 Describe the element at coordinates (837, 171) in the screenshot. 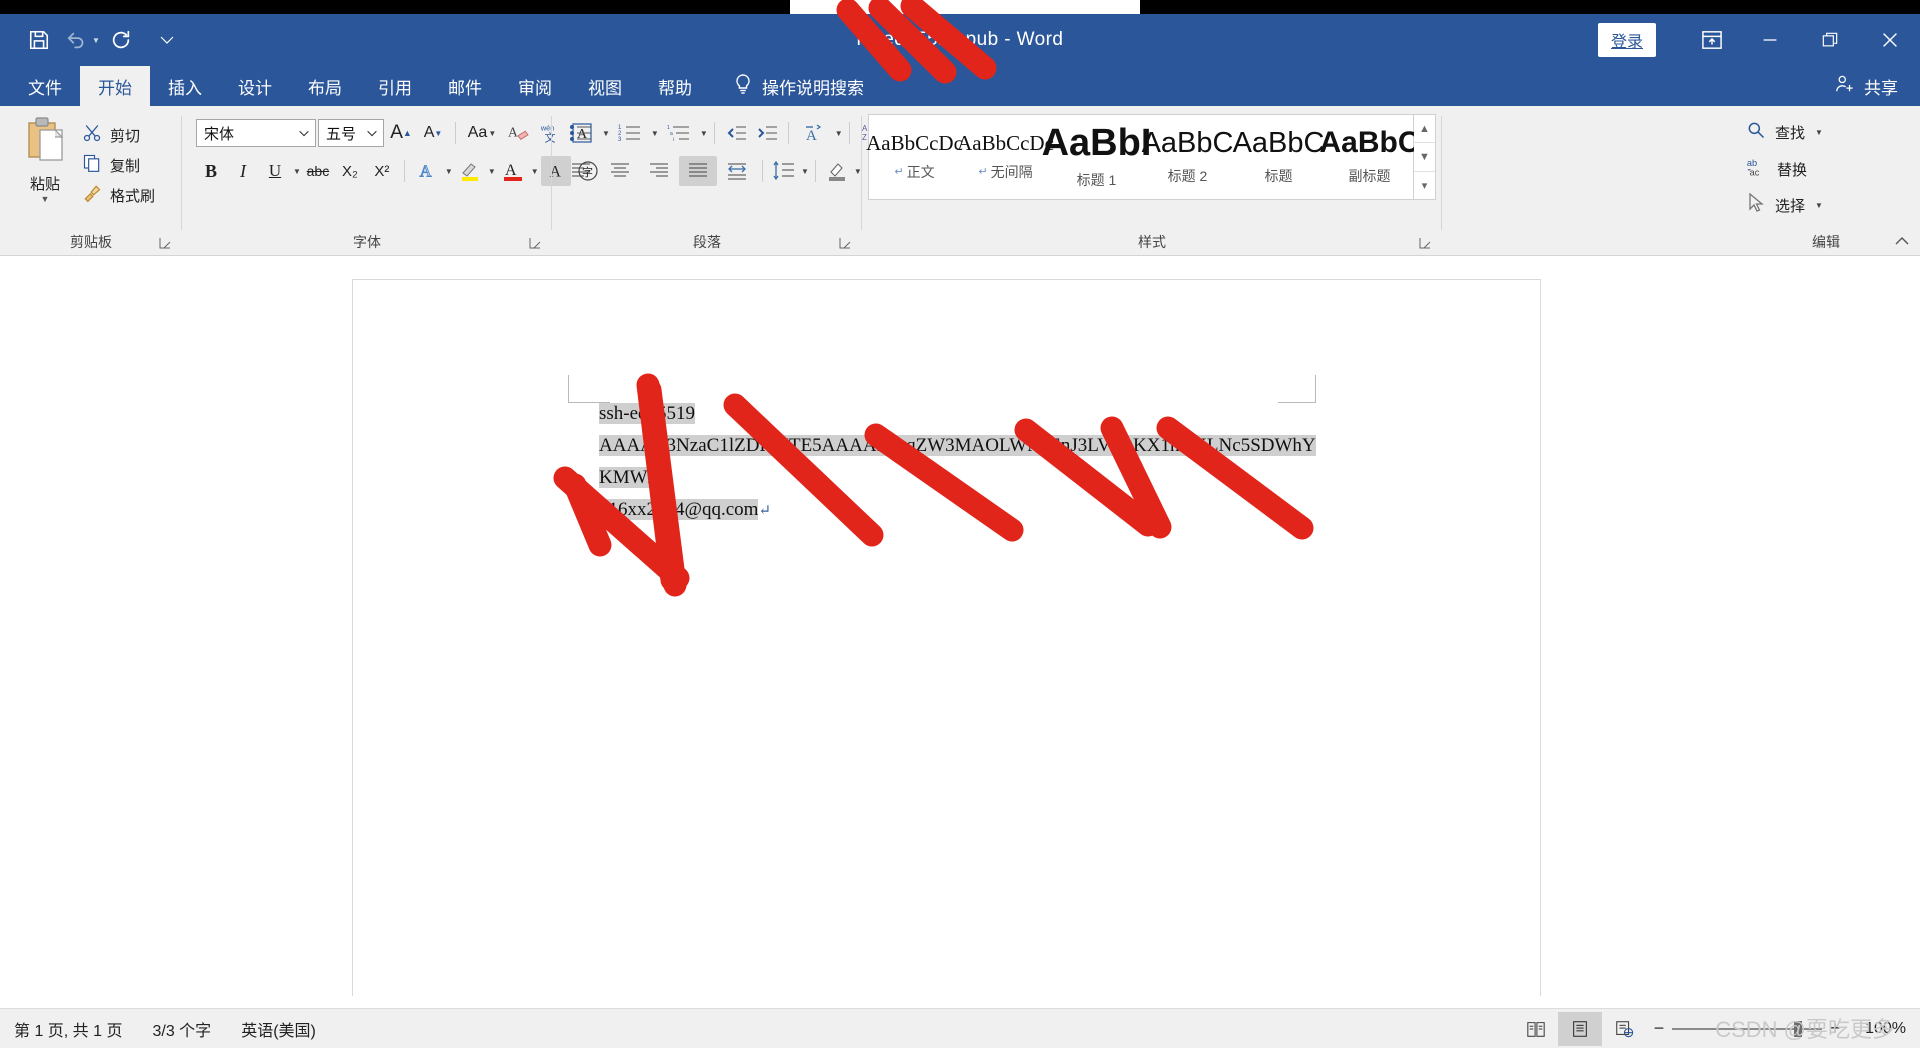

I see `shading-icon` at that location.